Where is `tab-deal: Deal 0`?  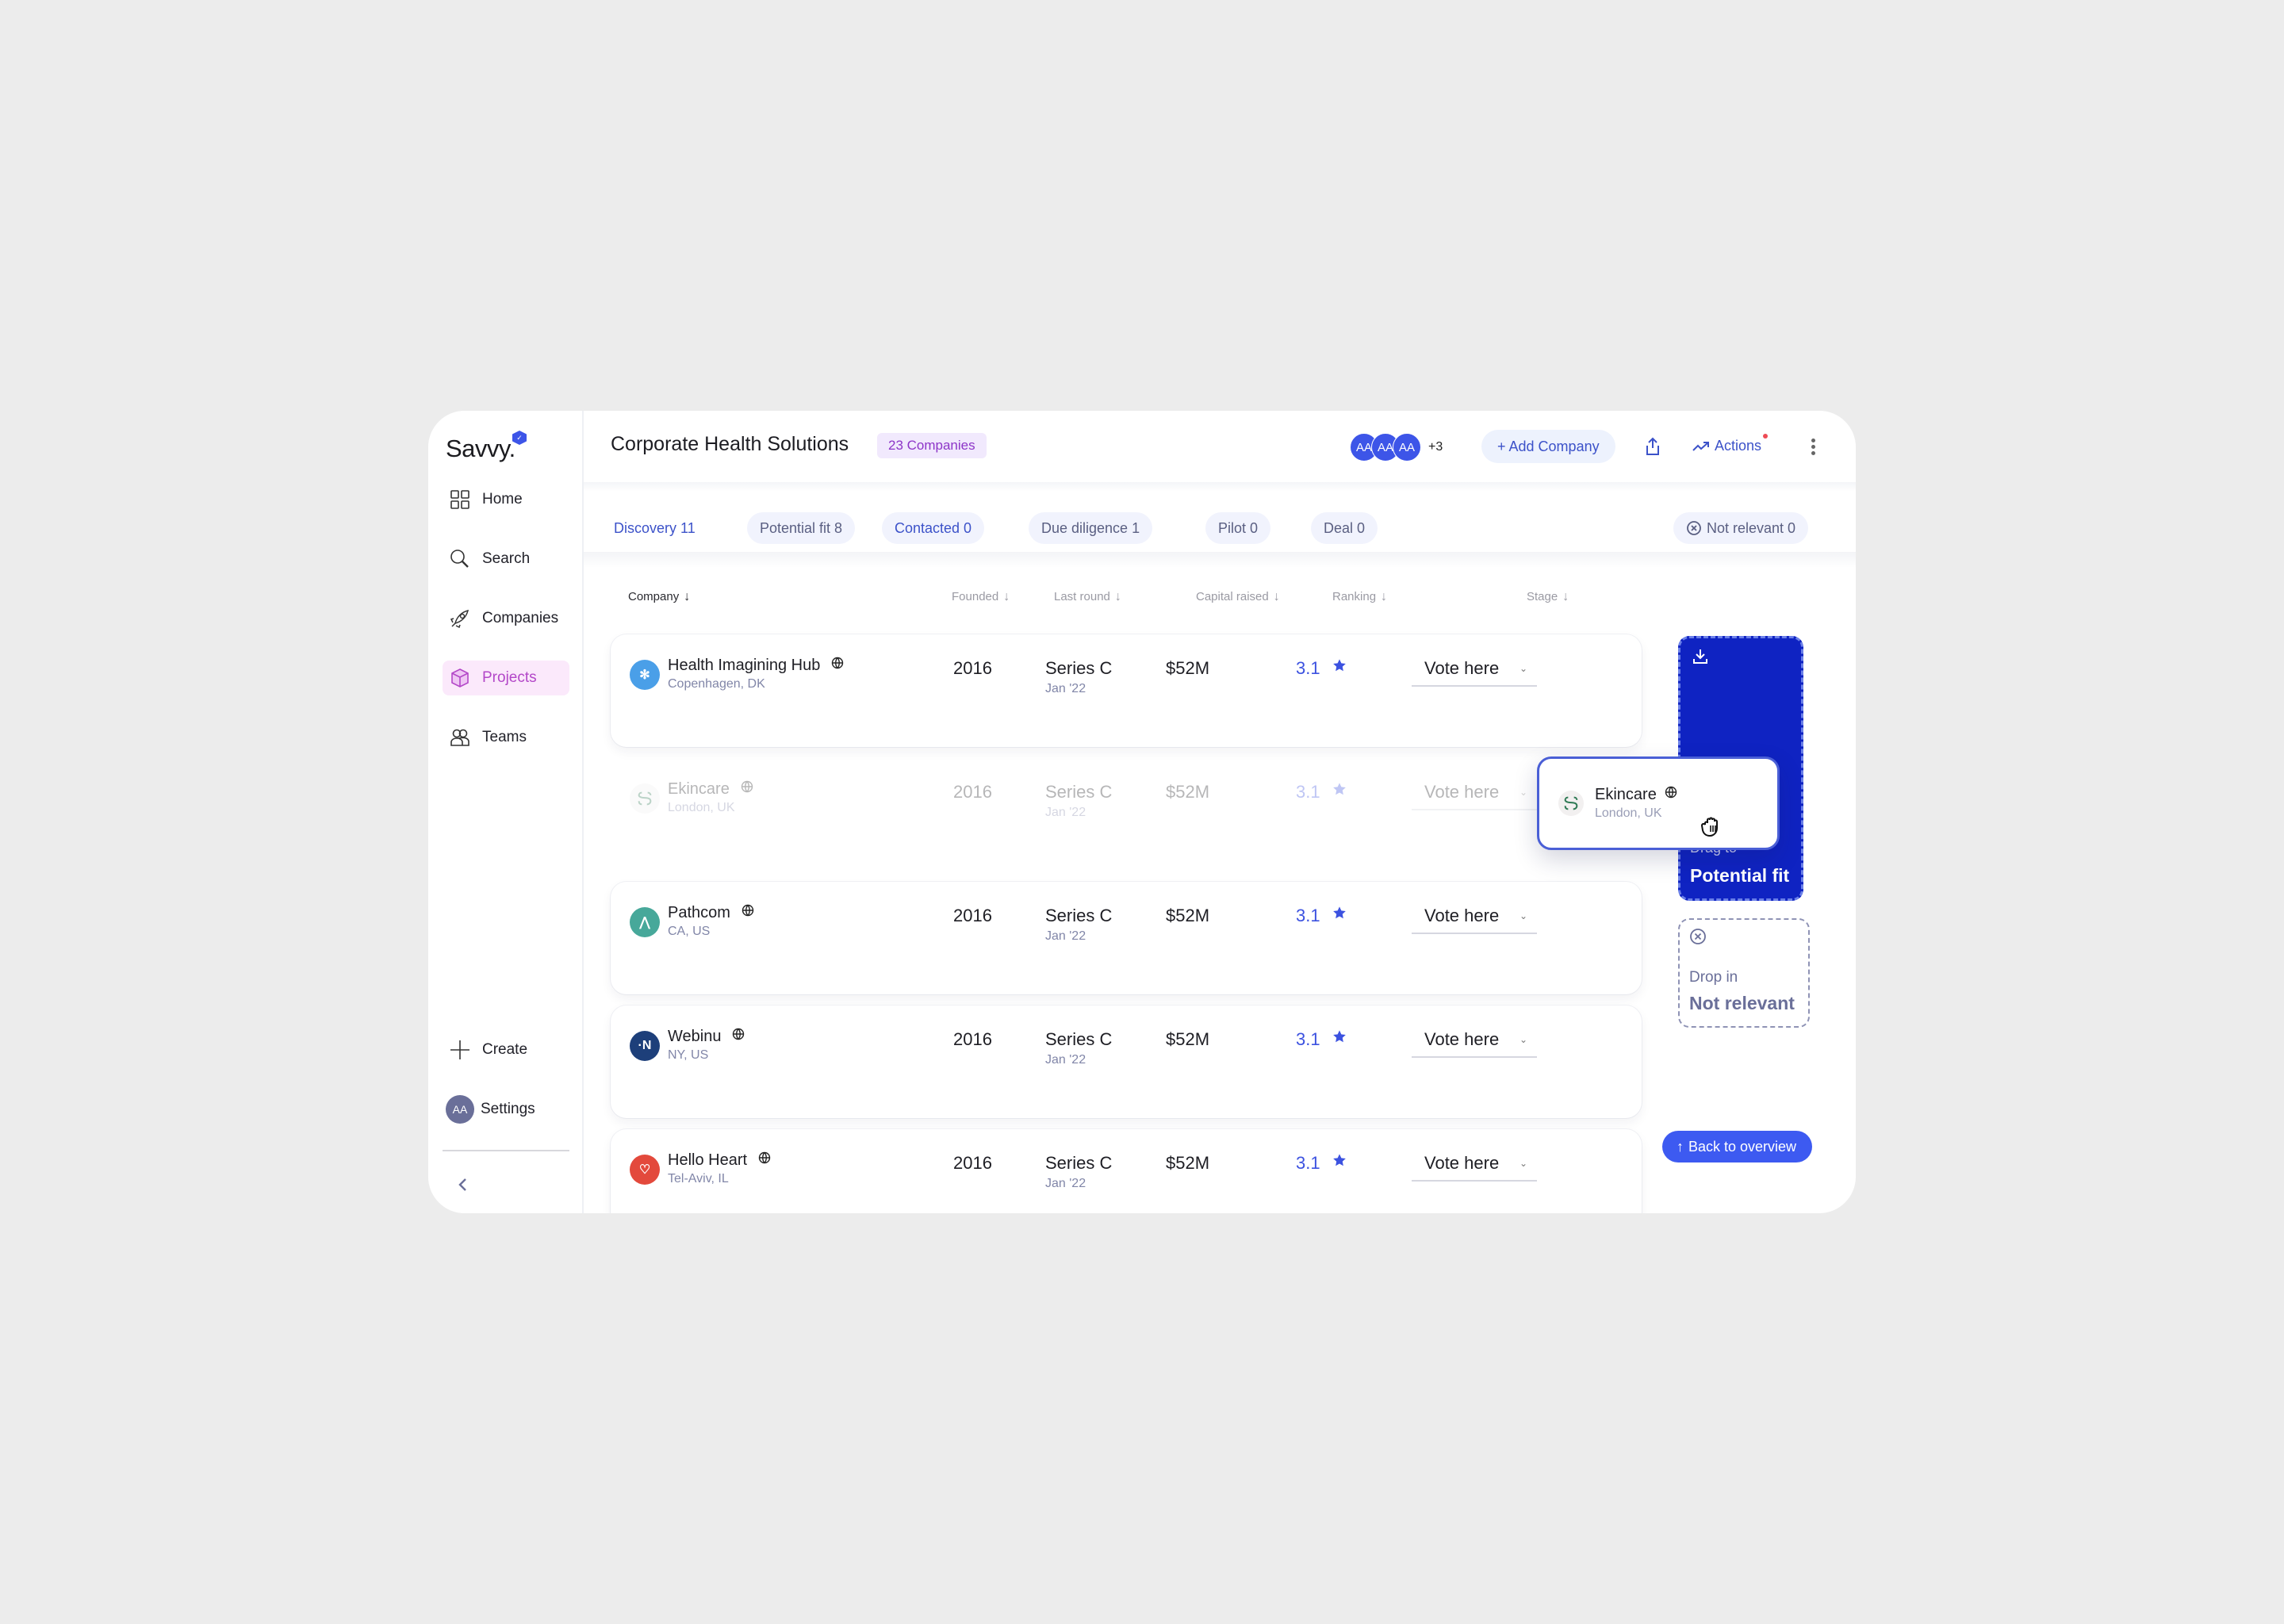
tab-deal: Deal 0 is located at coordinates (1344, 528).